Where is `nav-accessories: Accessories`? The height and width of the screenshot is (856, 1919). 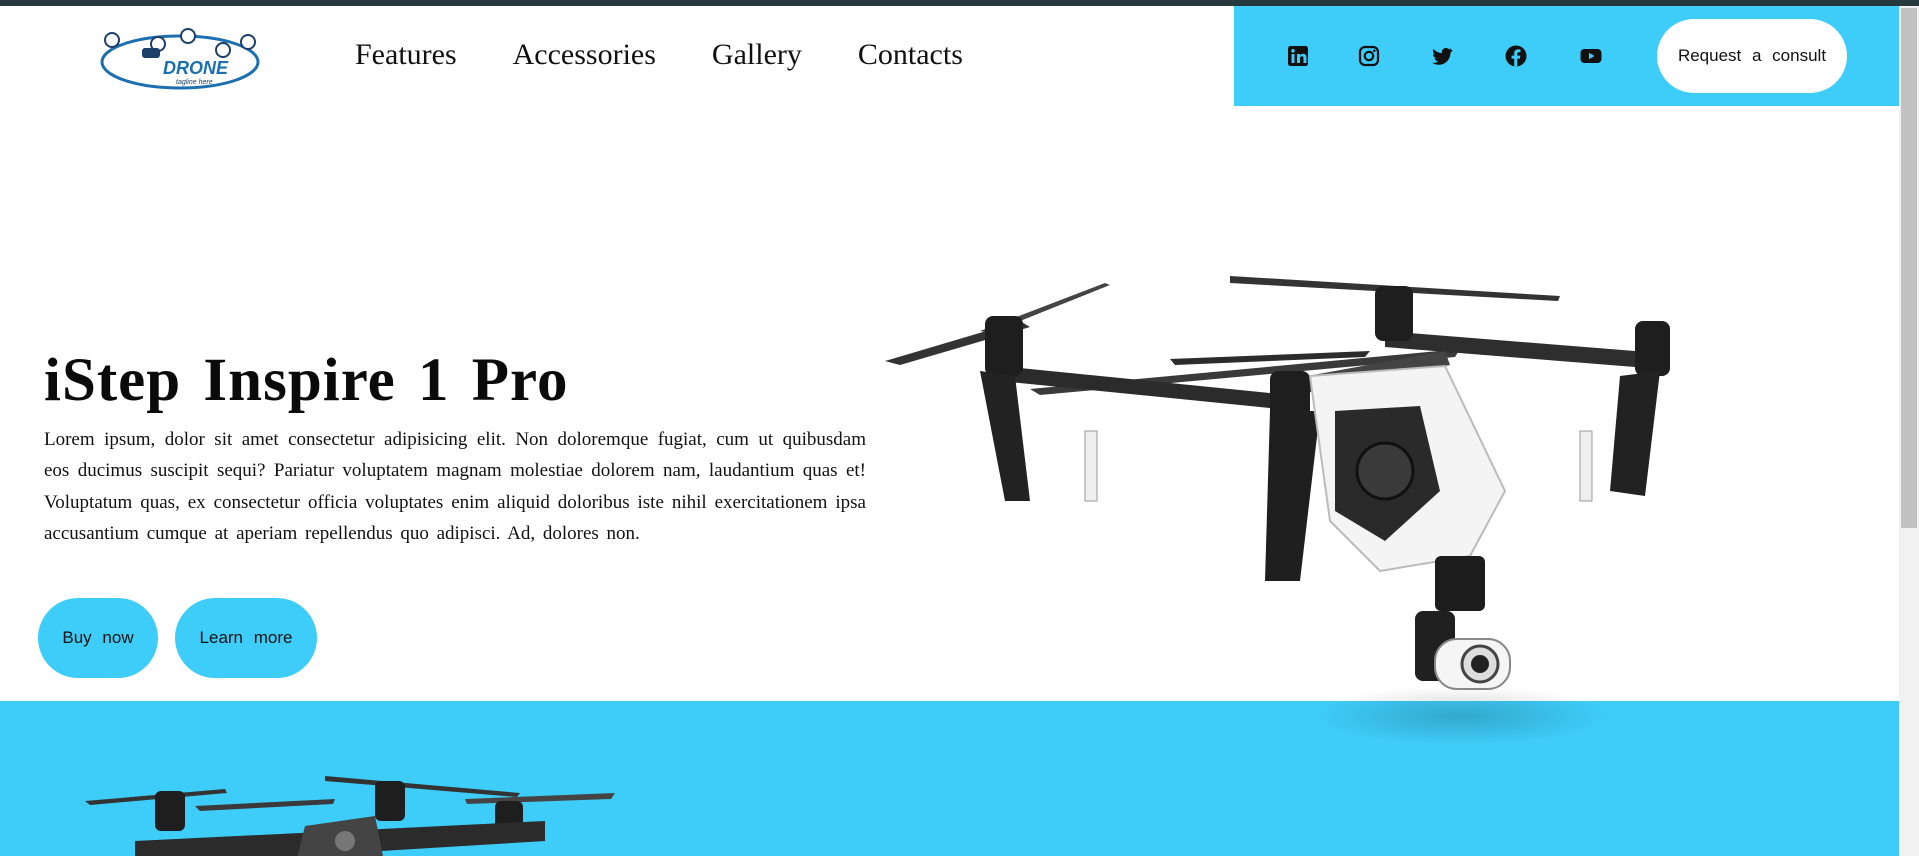 nav-accessories: Accessories is located at coordinates (584, 55).